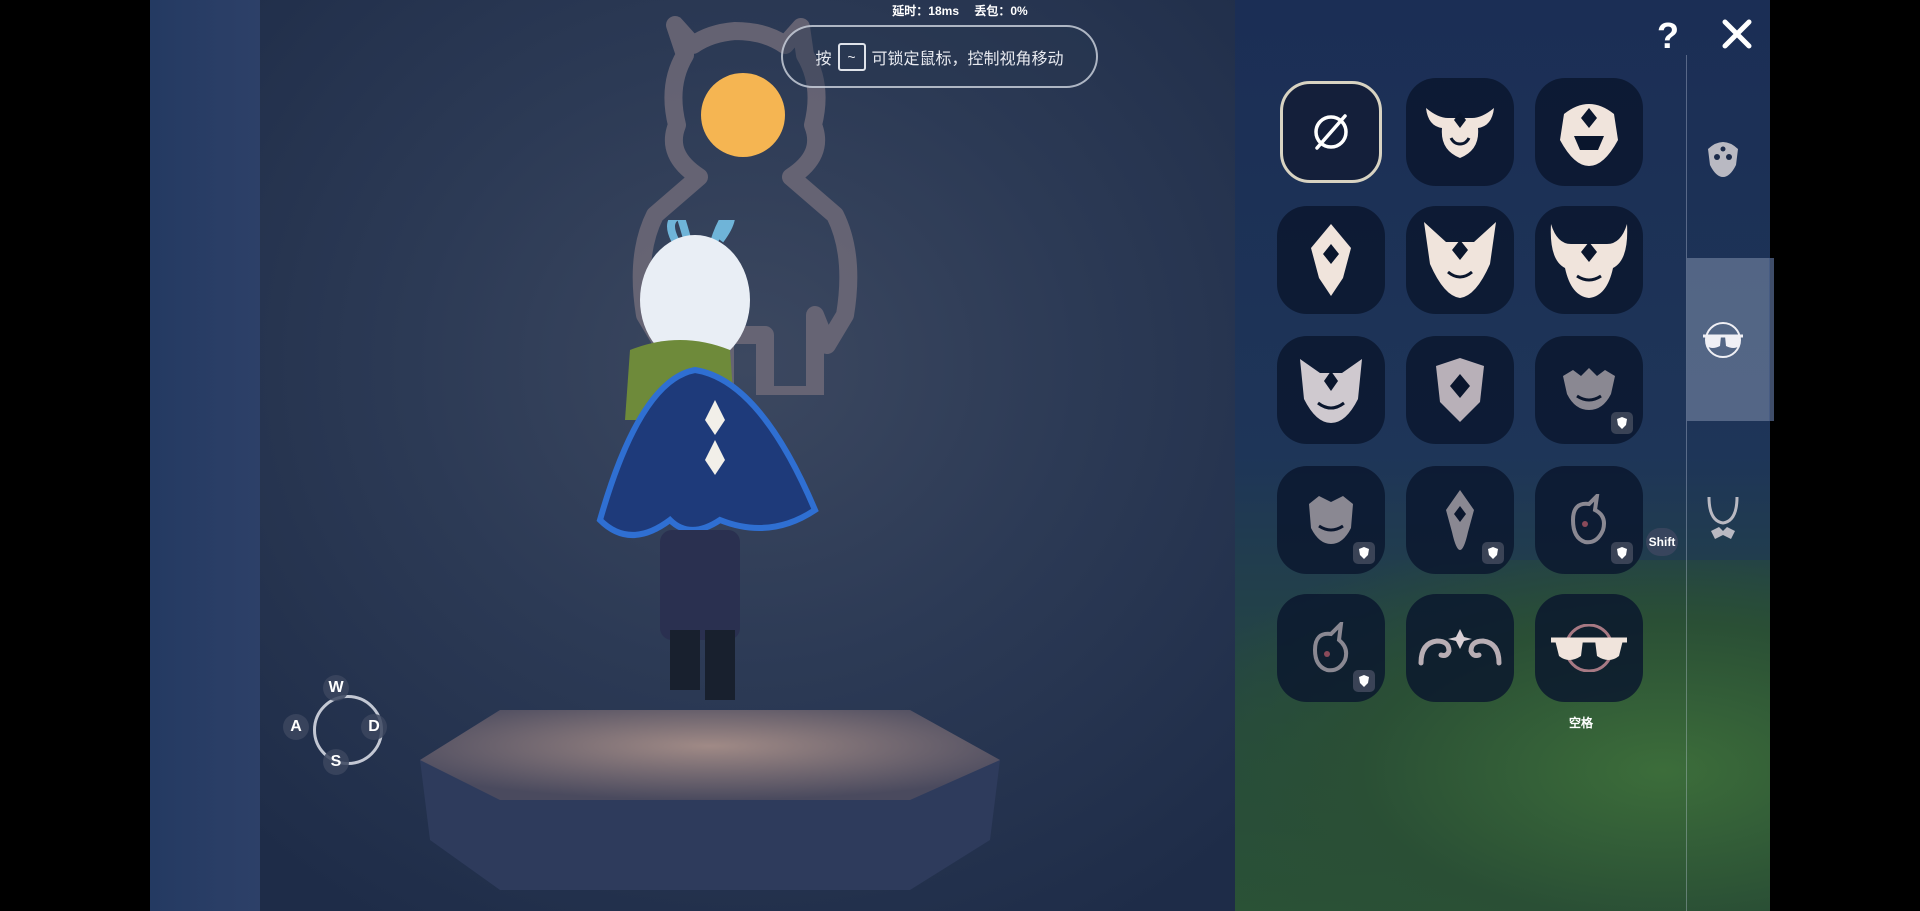 The height and width of the screenshot is (911, 1920). I want to click on packet-loss-text: 丢包：0%, so click(1001, 11).